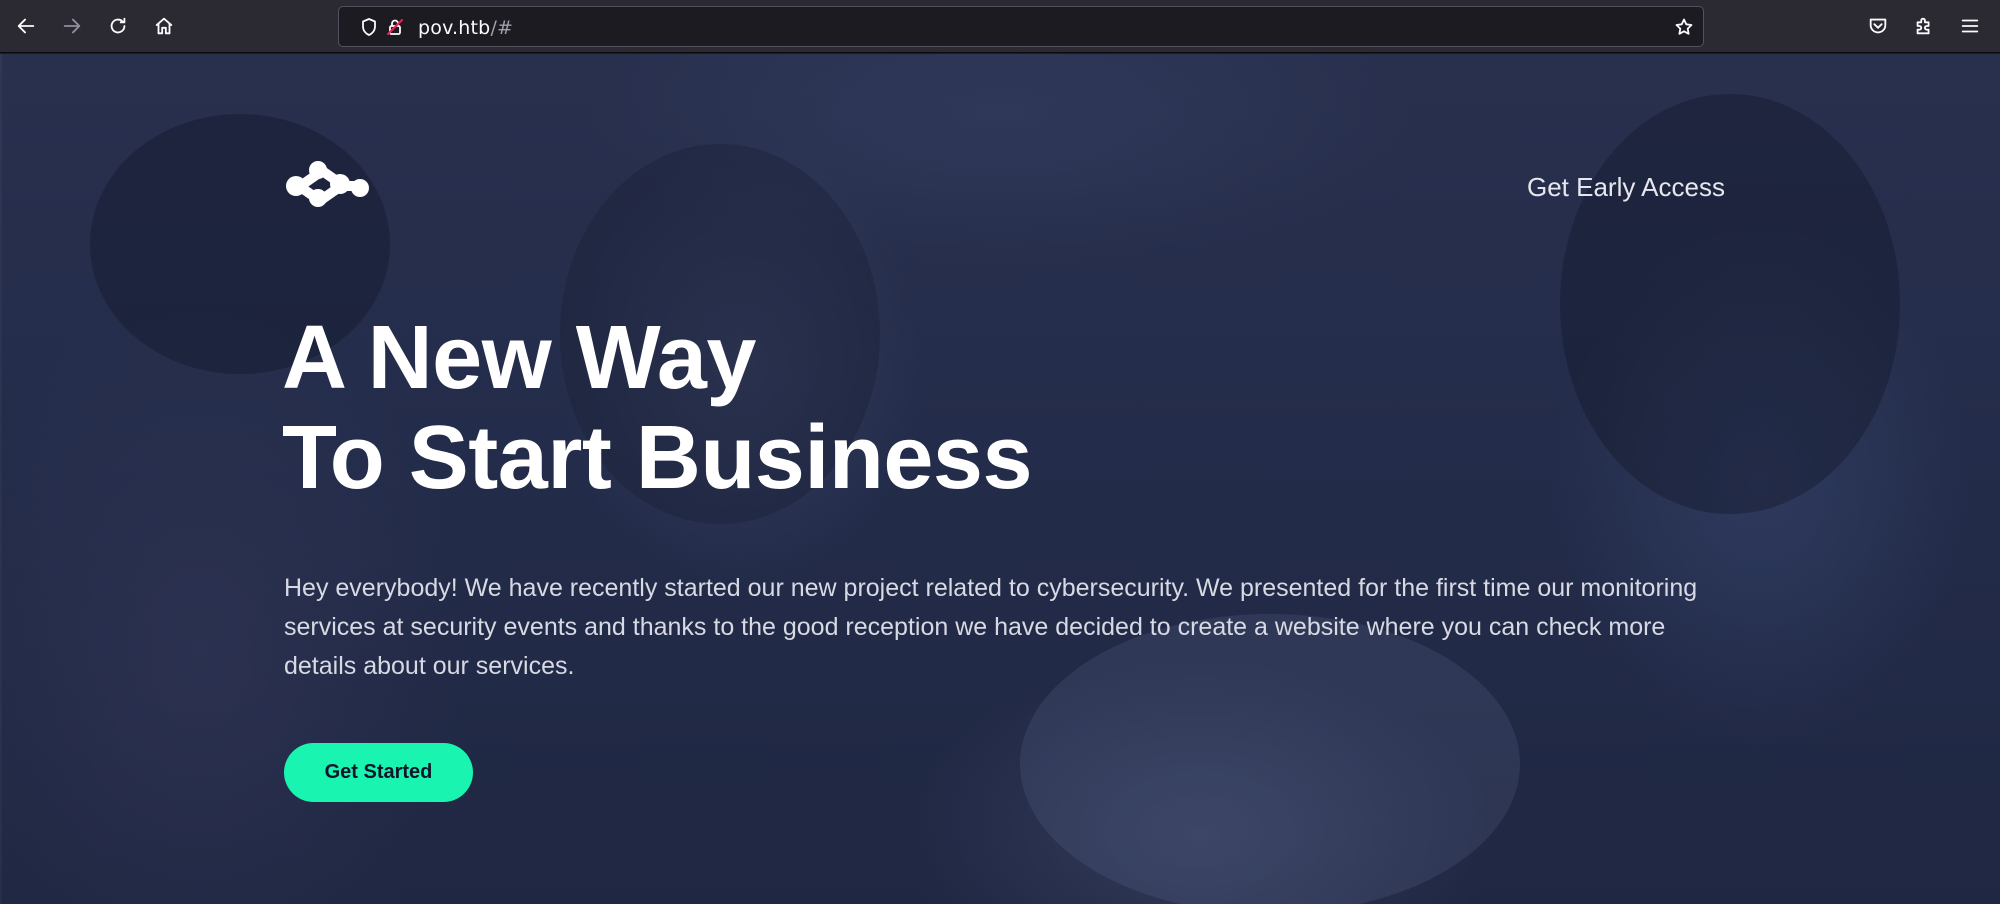 This screenshot has height=904, width=2000. Describe the element at coordinates (519, 358) in the screenshot. I see `hero-title-line-1: A New Way` at that location.